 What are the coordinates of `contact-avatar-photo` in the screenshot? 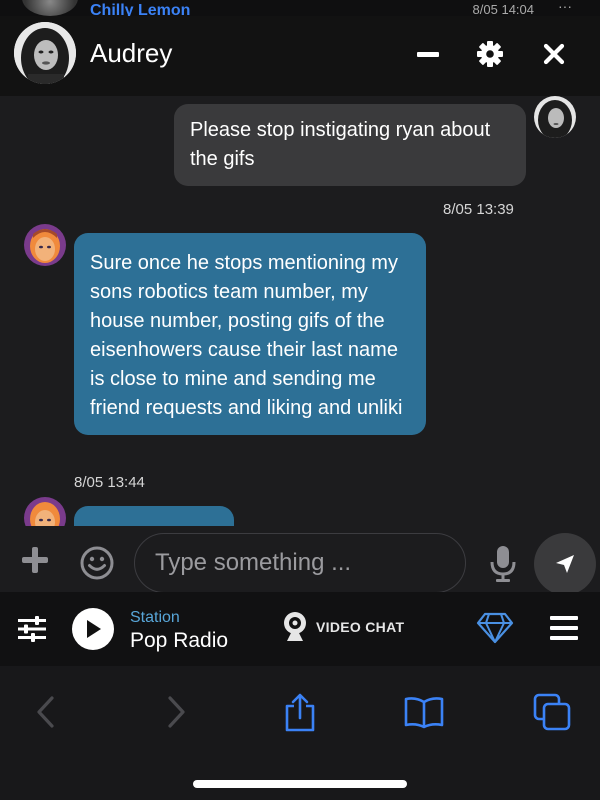 It's located at (45, 53).